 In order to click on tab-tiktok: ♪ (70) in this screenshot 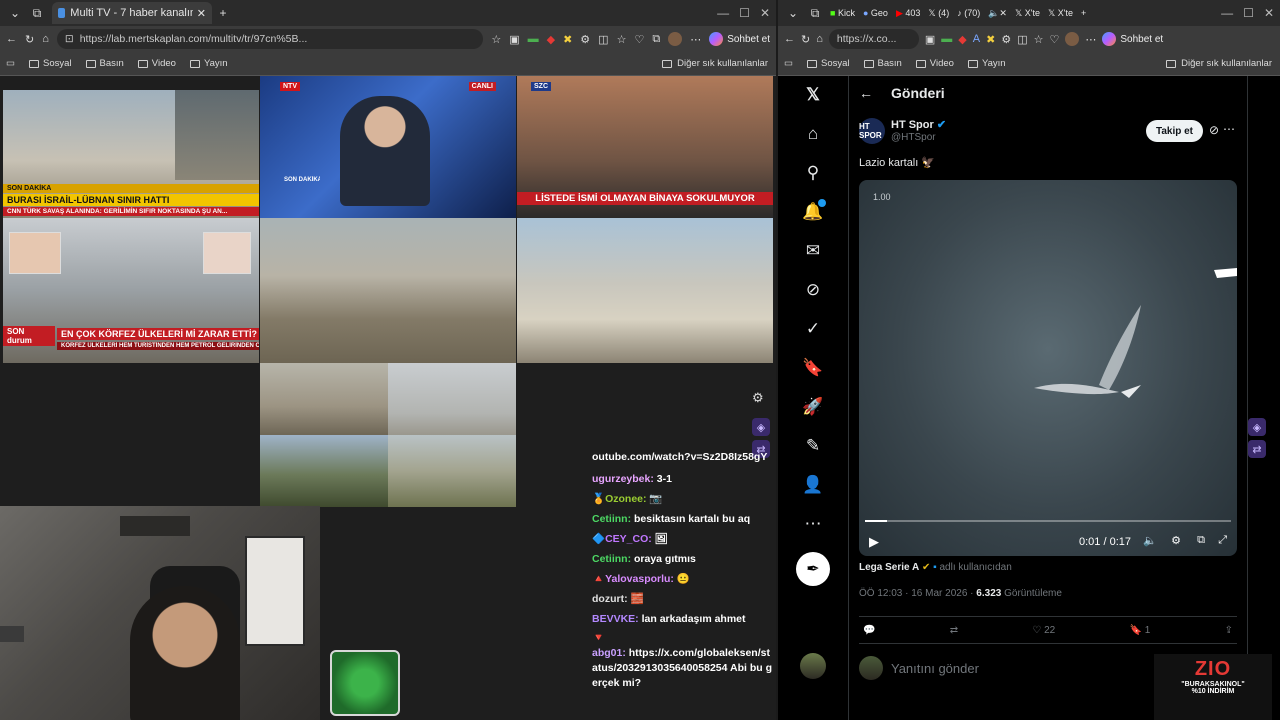, I will do `click(968, 13)`.